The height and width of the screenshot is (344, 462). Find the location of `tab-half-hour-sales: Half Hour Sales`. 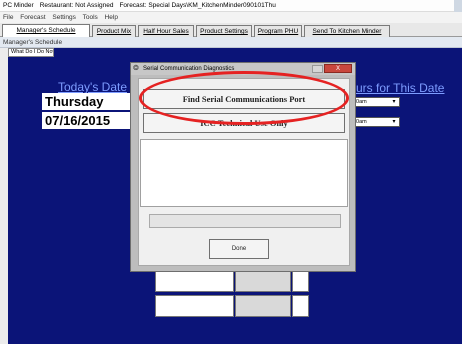

tab-half-hour-sales: Half Hour Sales is located at coordinates (166, 31).